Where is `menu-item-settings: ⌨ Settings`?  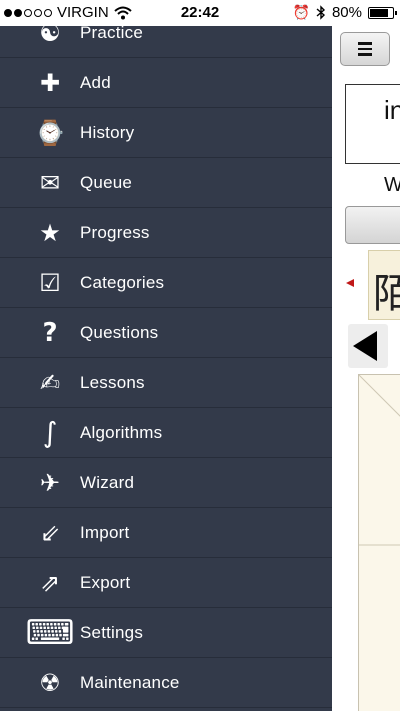 menu-item-settings: ⌨ Settings is located at coordinates (166, 633).